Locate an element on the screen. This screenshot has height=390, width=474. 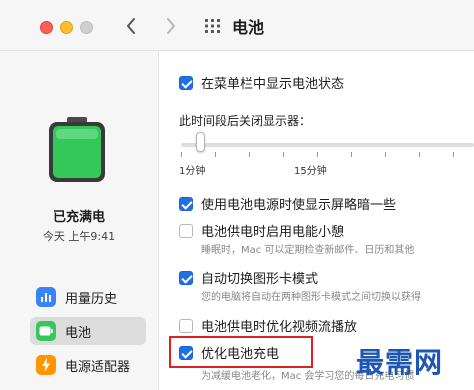
display-off-label: 此时间段后关闭显示器： is located at coordinates (245, 121).